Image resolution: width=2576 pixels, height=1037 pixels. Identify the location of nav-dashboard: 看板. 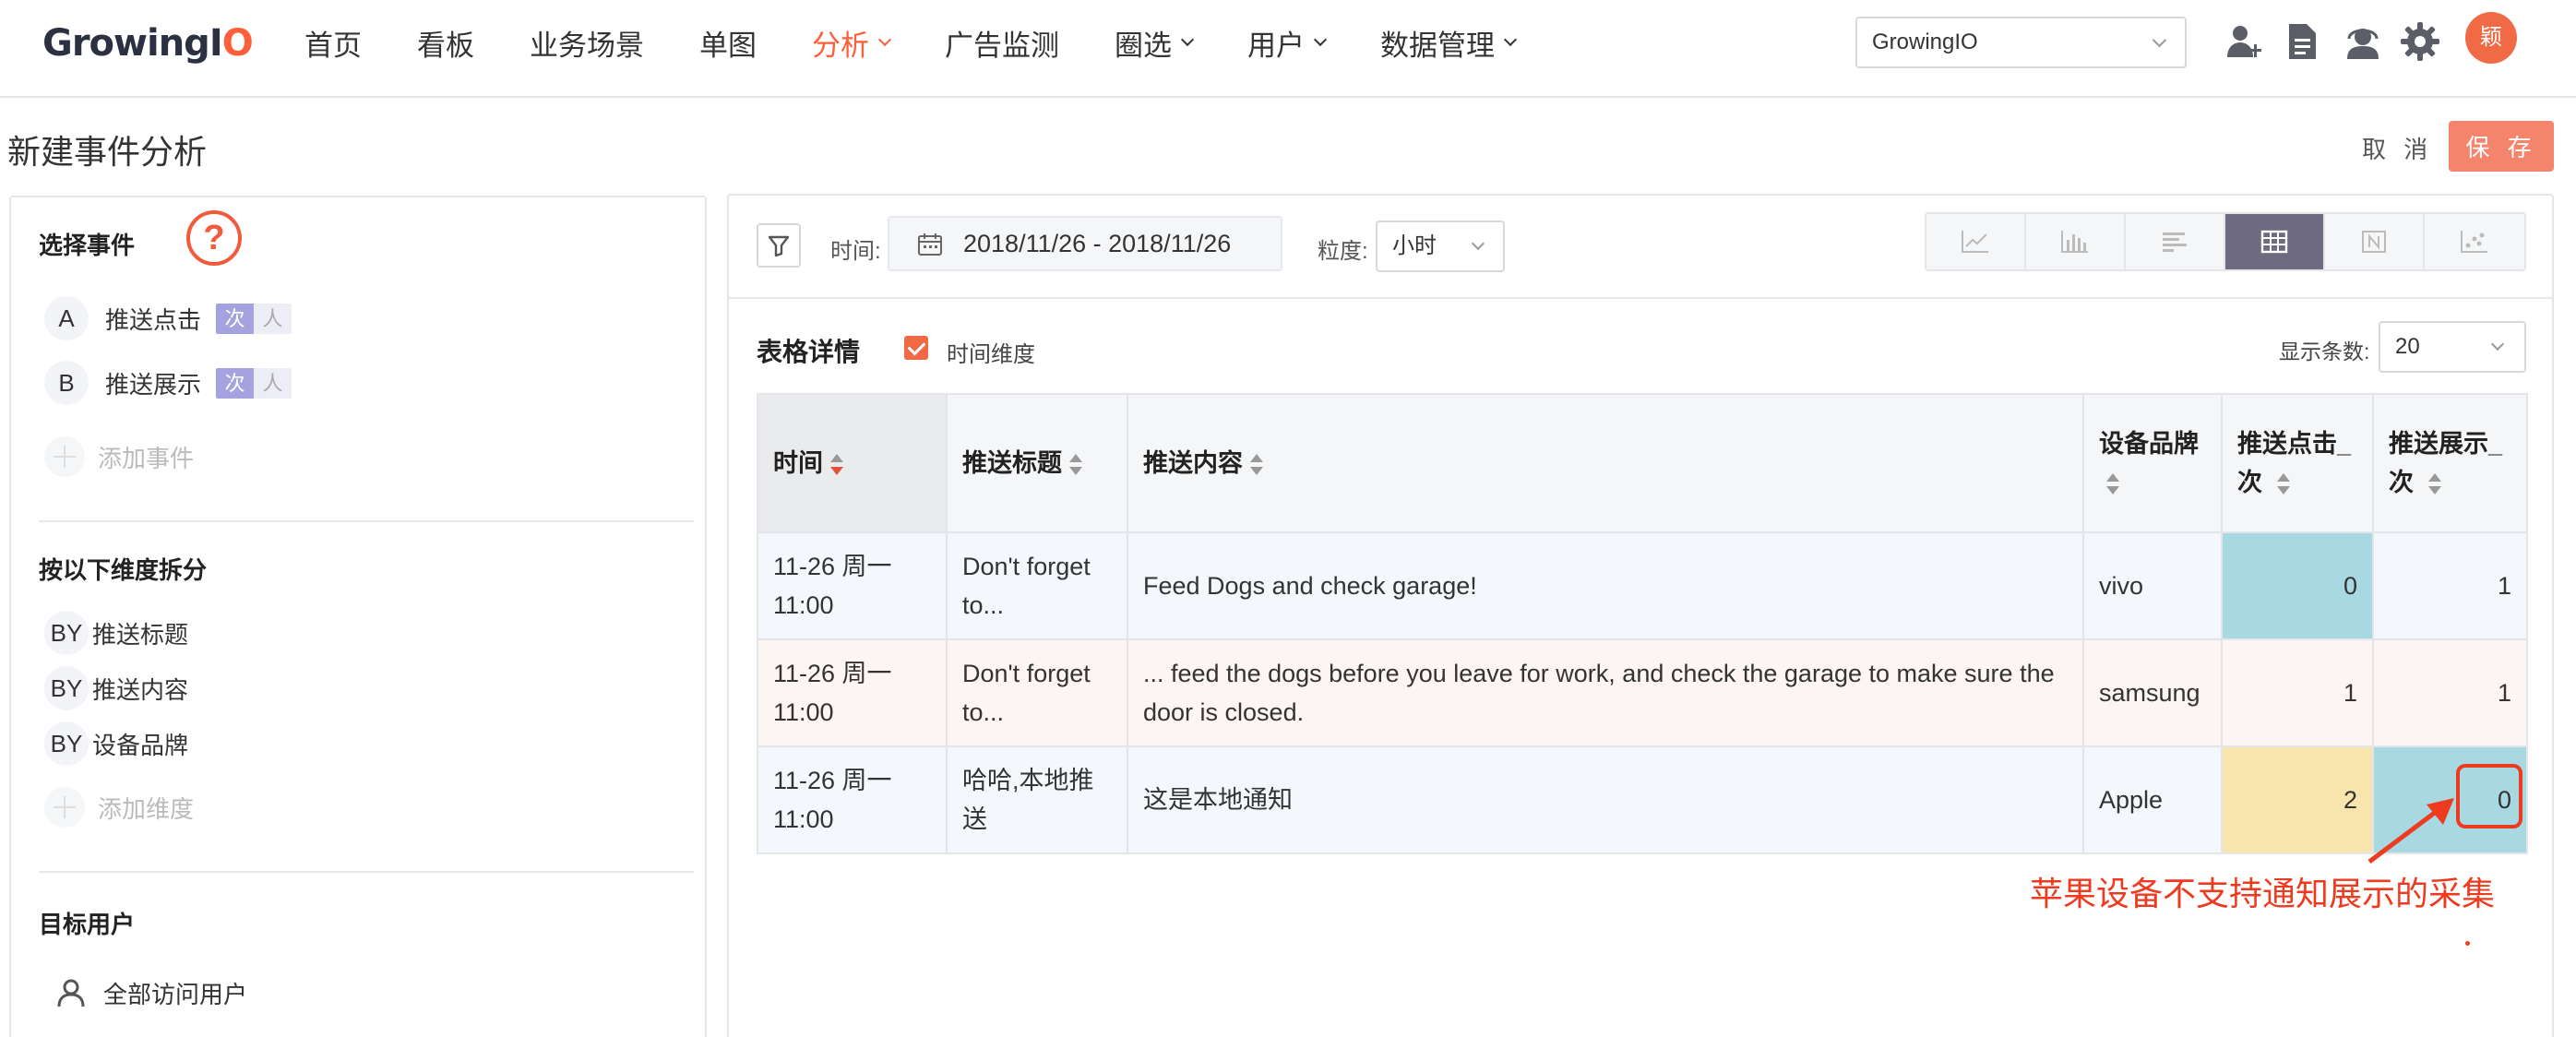
(445, 43).